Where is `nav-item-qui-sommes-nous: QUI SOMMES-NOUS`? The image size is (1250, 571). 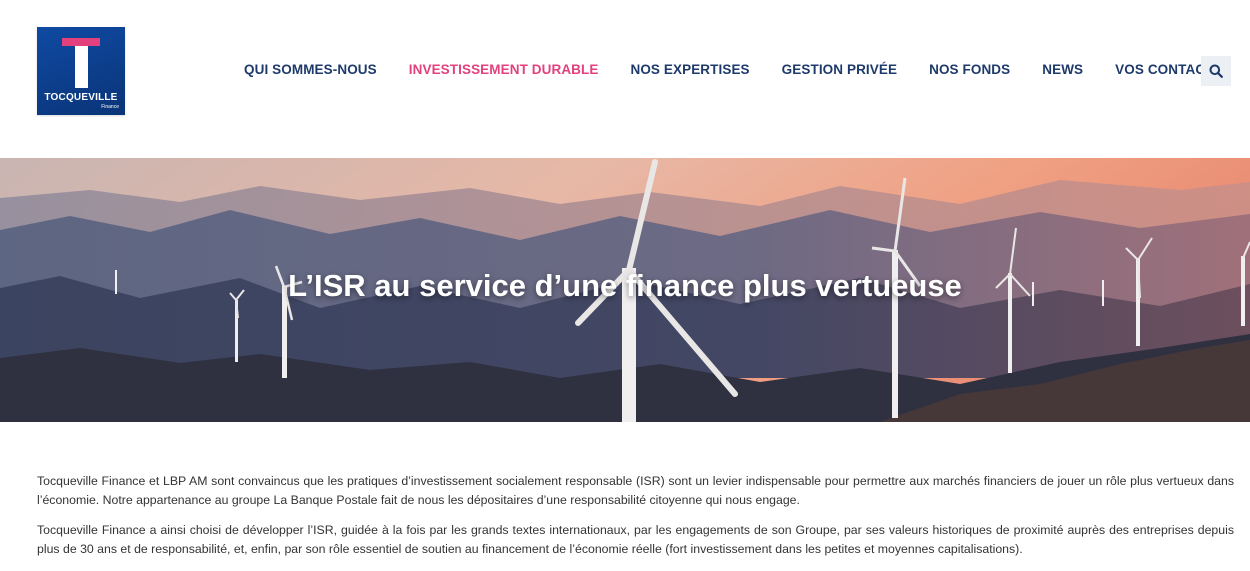 nav-item-qui-sommes-nous: QUI SOMMES-NOUS is located at coordinates (310, 69).